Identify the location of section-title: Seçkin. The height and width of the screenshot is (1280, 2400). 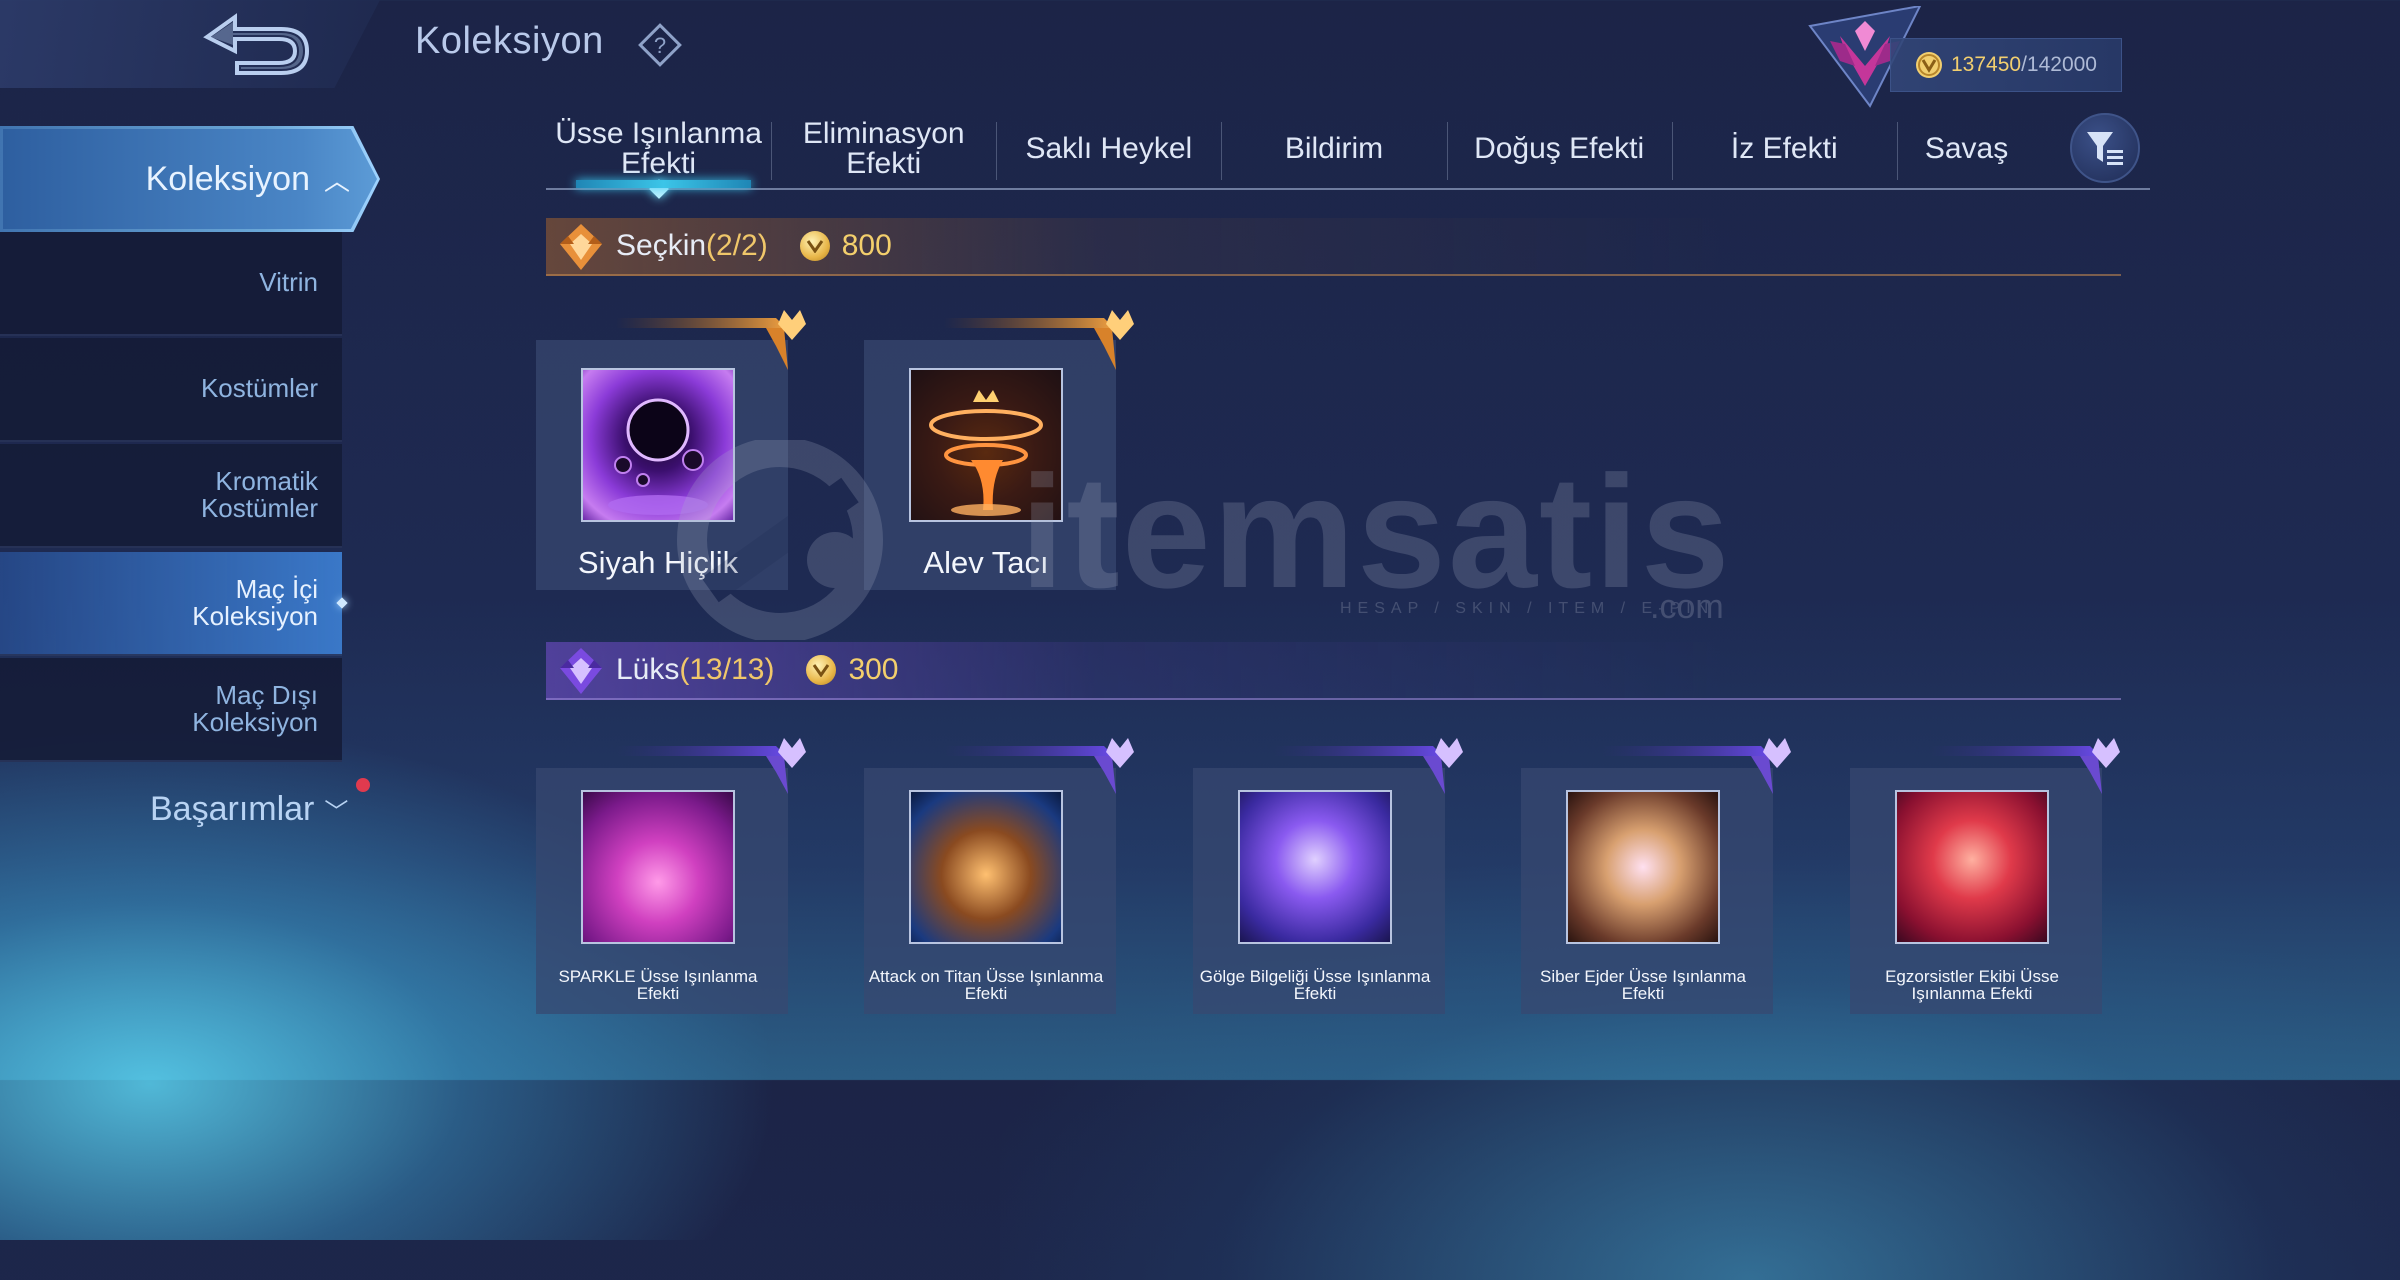
(661, 245).